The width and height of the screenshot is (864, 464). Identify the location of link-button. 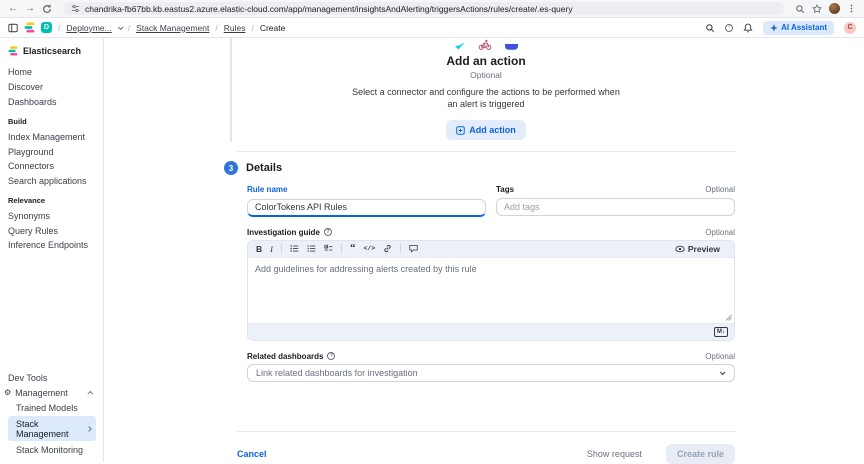
(387, 248).